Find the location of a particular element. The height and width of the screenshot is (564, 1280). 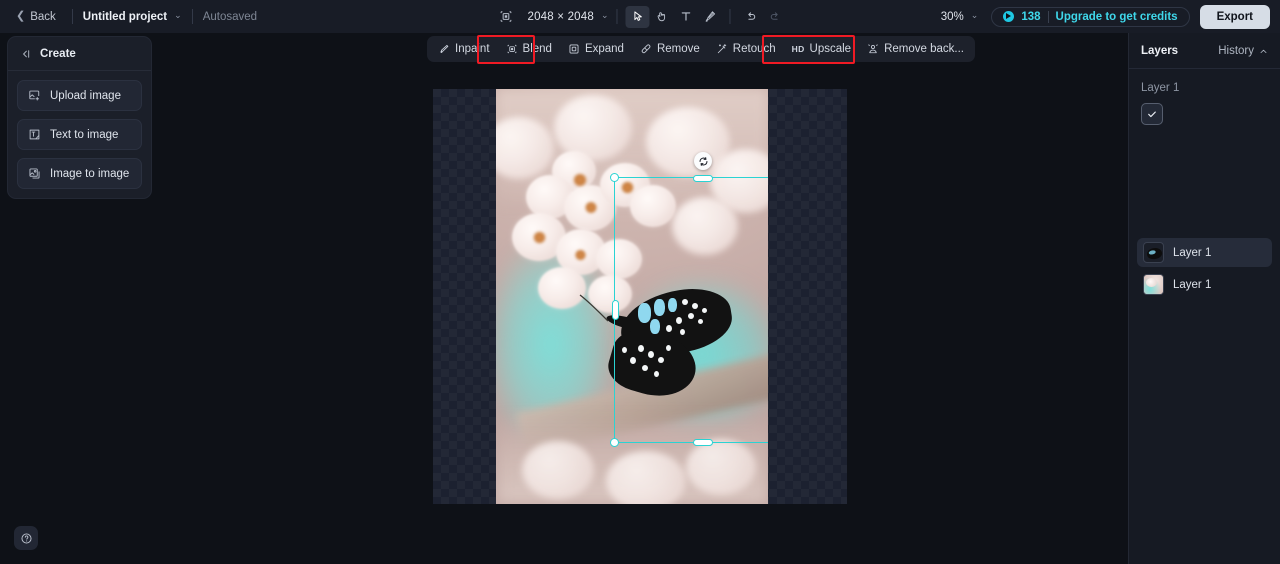

layers-panel: Layers History Layer 1 Layer 1 Layer 1 is located at coordinates (1204, 298).